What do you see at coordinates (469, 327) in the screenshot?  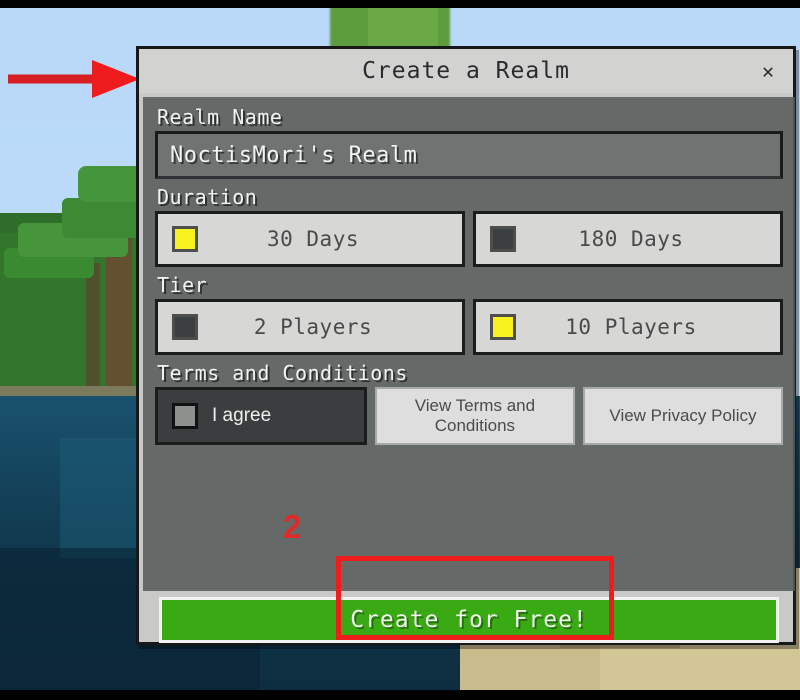 I see `tier-options: 2 Players 10 Players` at bounding box center [469, 327].